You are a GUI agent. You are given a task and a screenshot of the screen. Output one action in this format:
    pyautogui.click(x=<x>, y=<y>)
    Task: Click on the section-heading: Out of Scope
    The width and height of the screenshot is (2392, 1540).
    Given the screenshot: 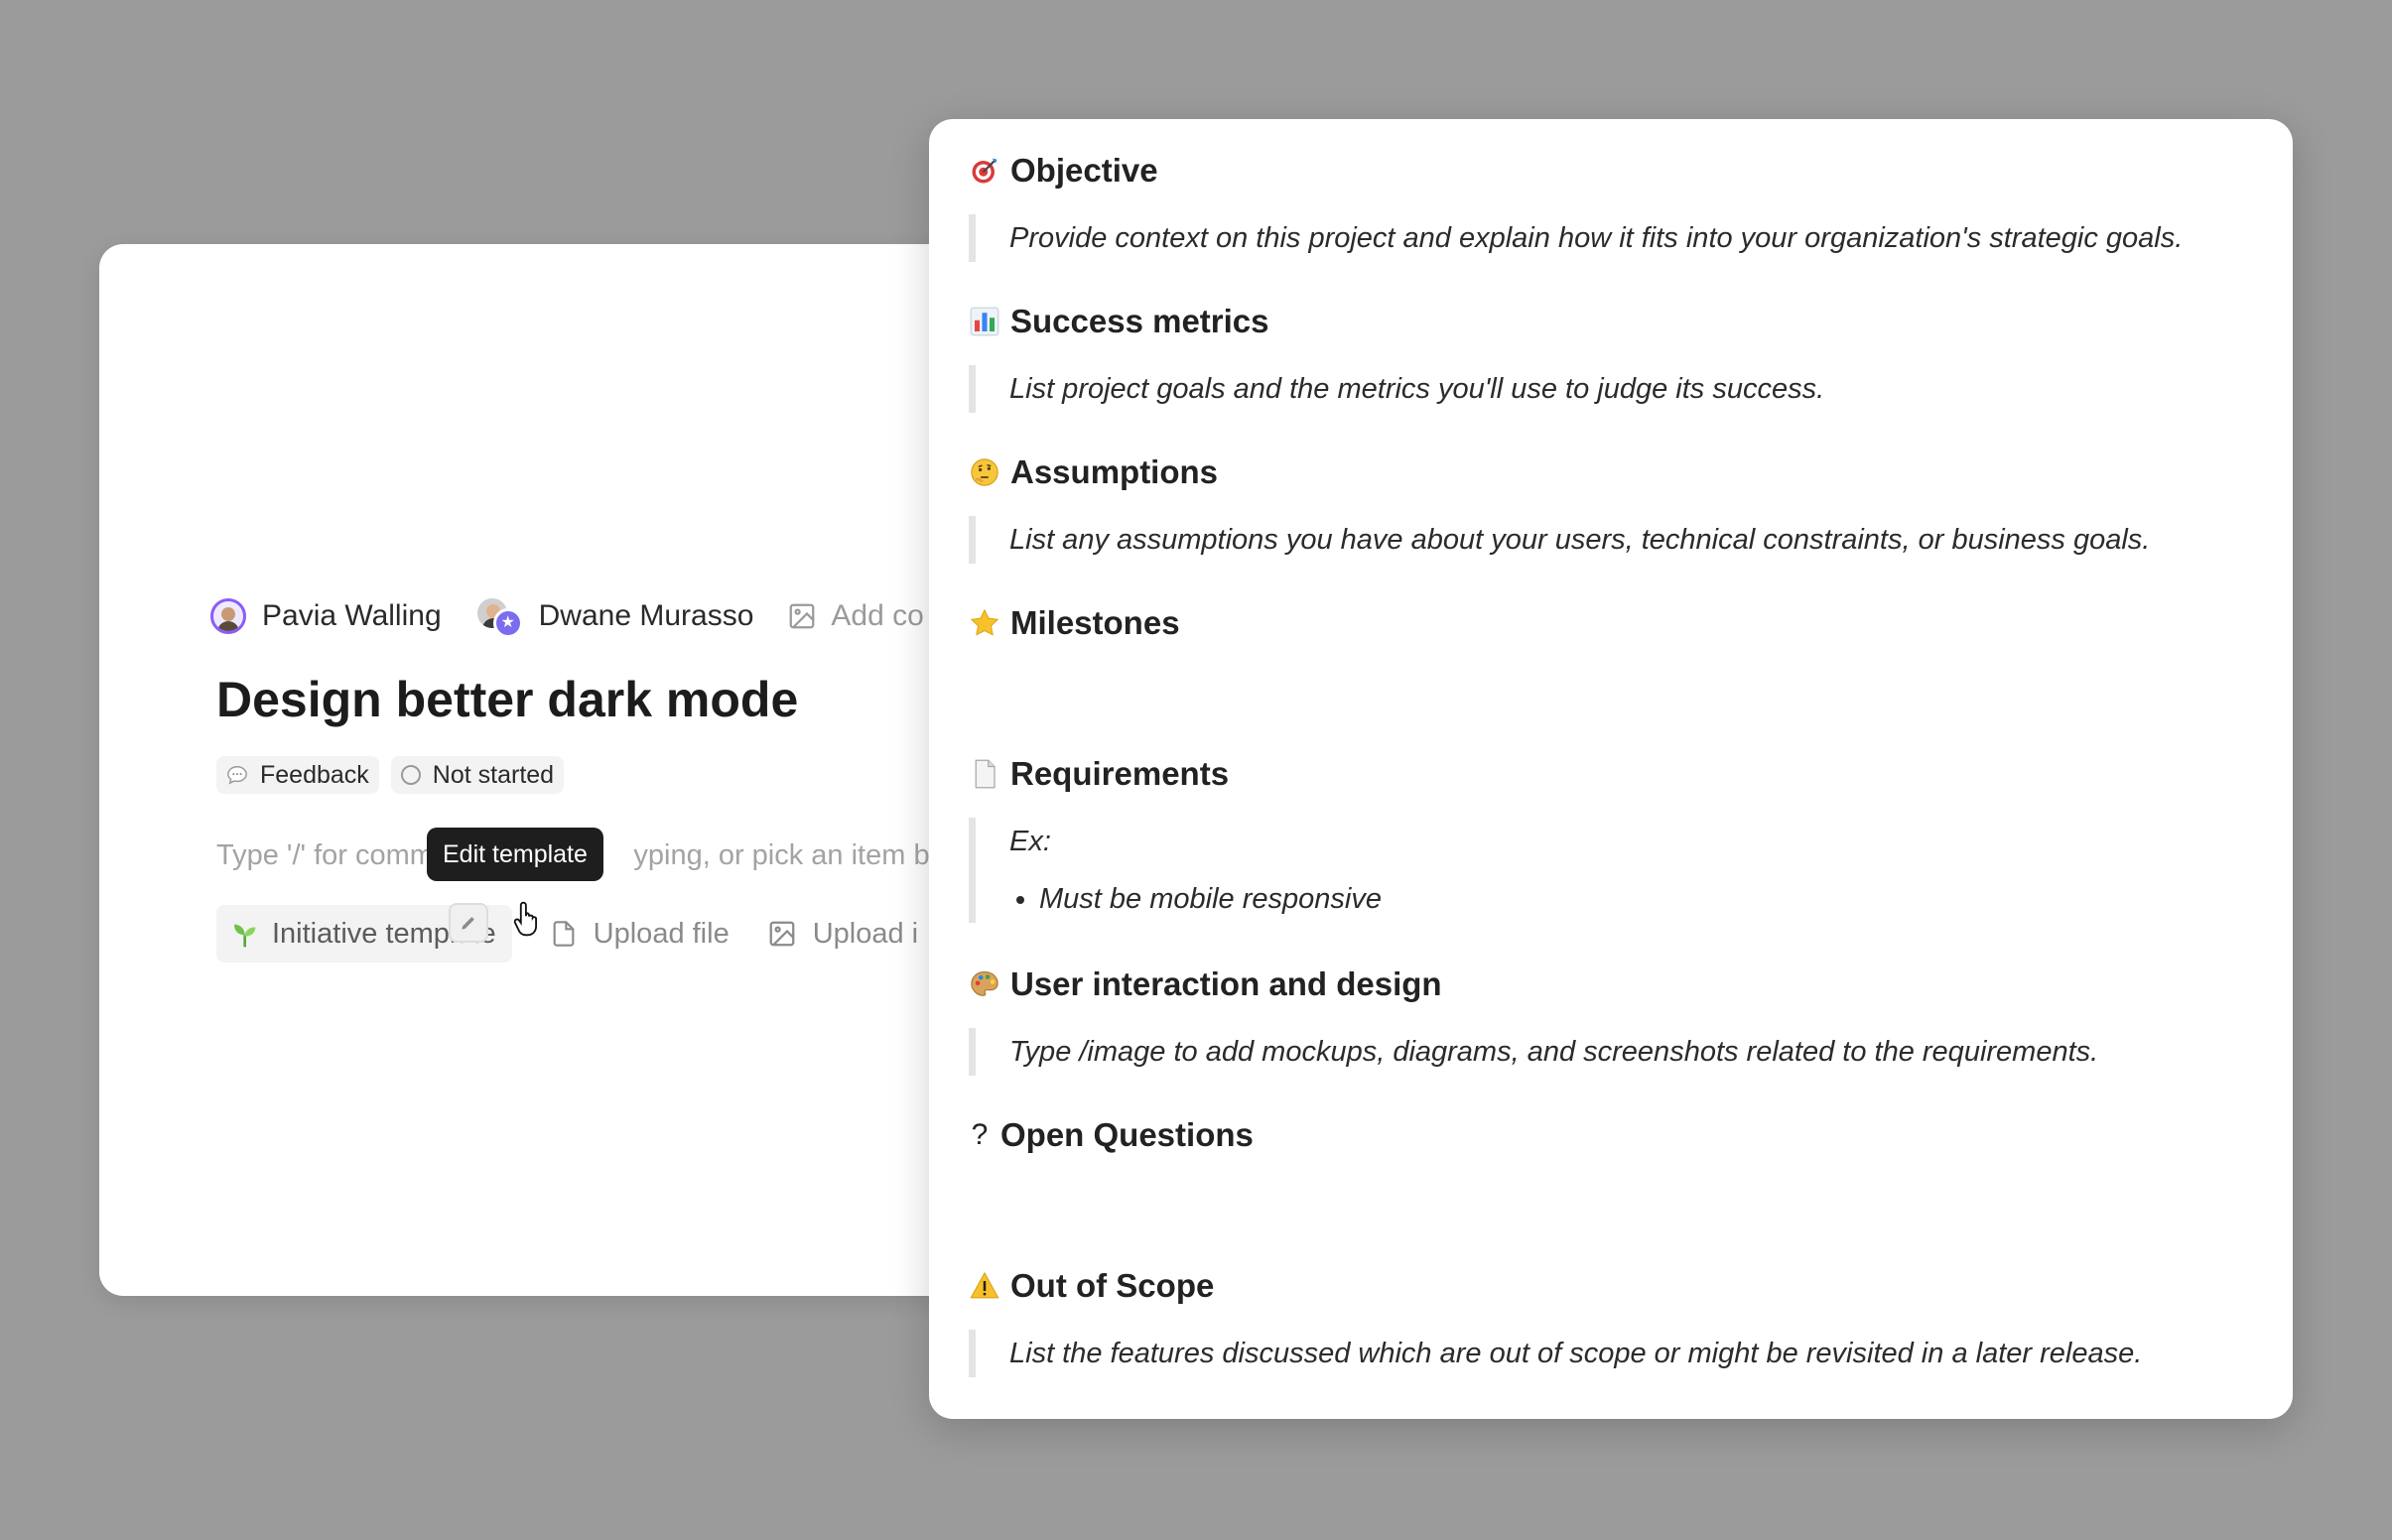 What is the action you would take?
    pyautogui.click(x=1611, y=1286)
    